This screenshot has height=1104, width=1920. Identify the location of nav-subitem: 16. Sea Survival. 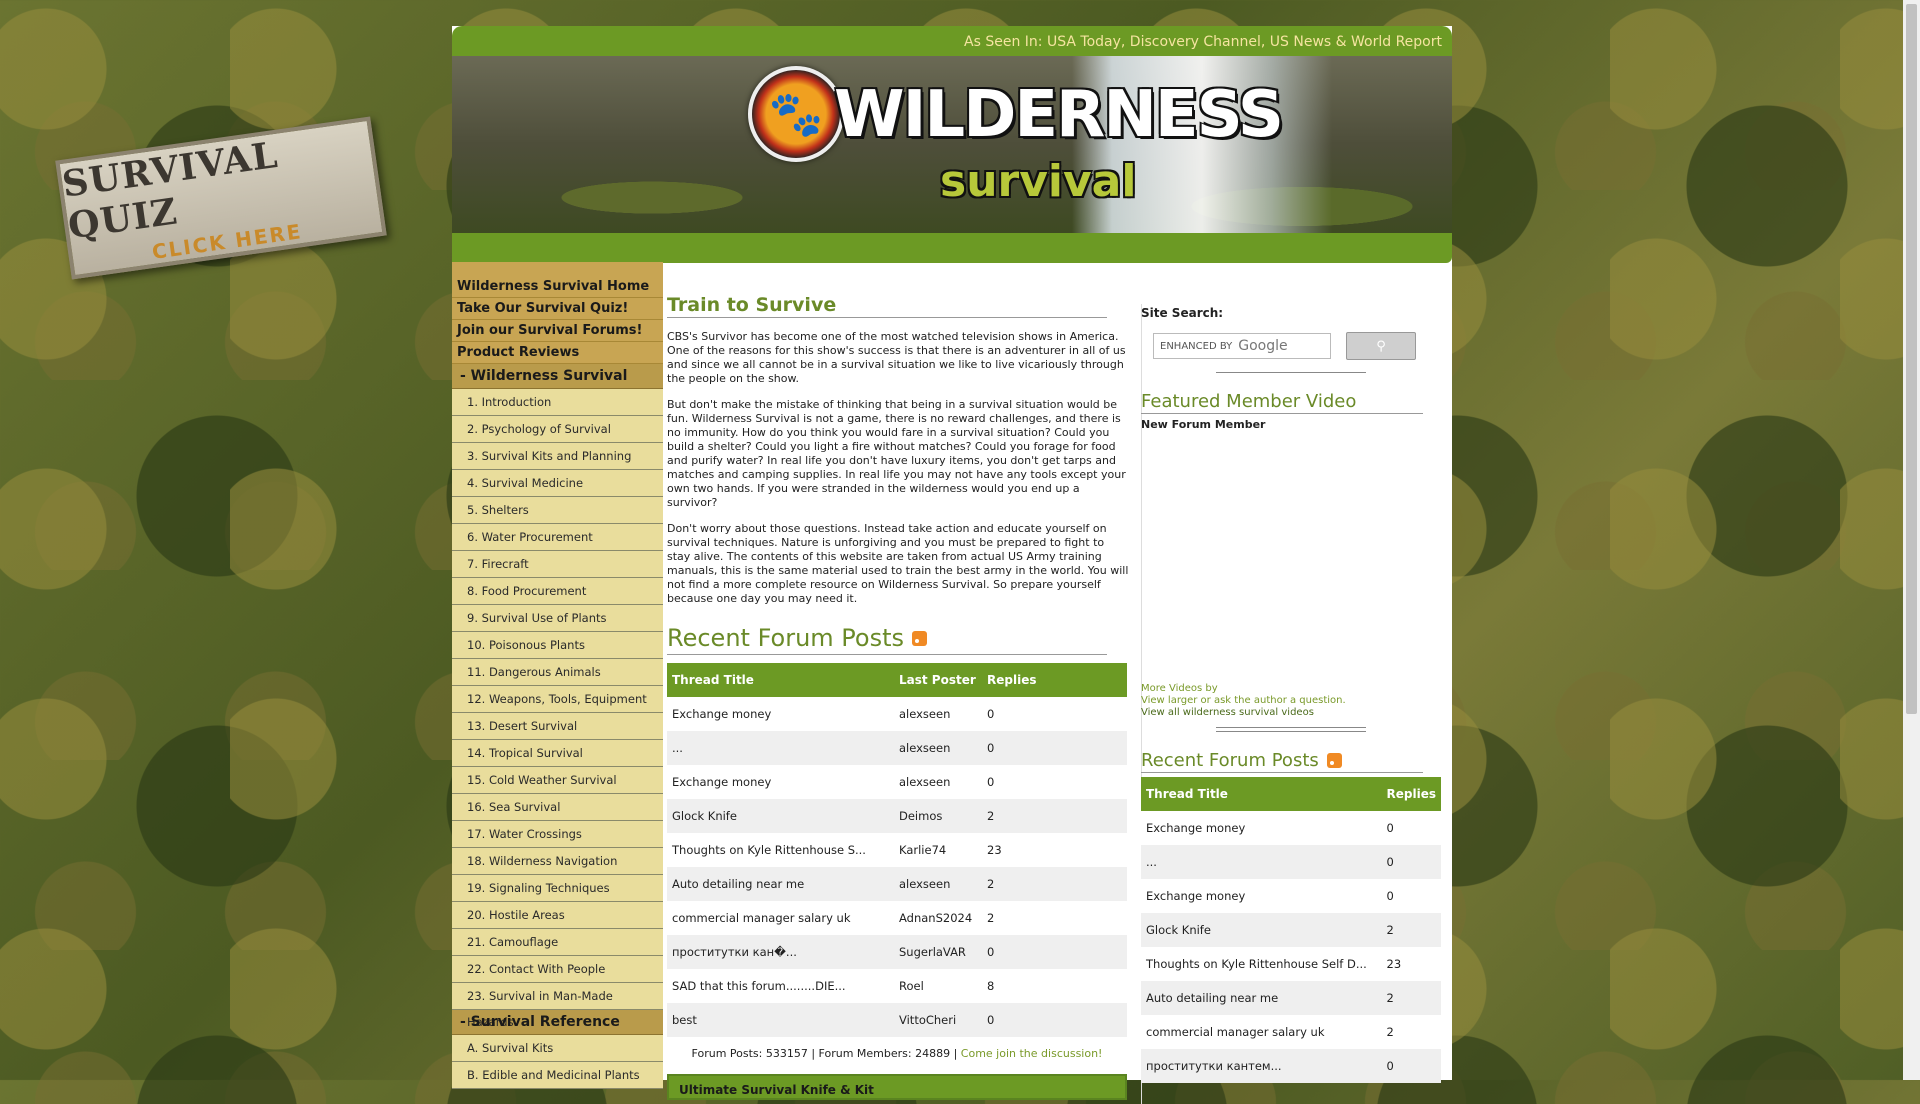
(557, 807).